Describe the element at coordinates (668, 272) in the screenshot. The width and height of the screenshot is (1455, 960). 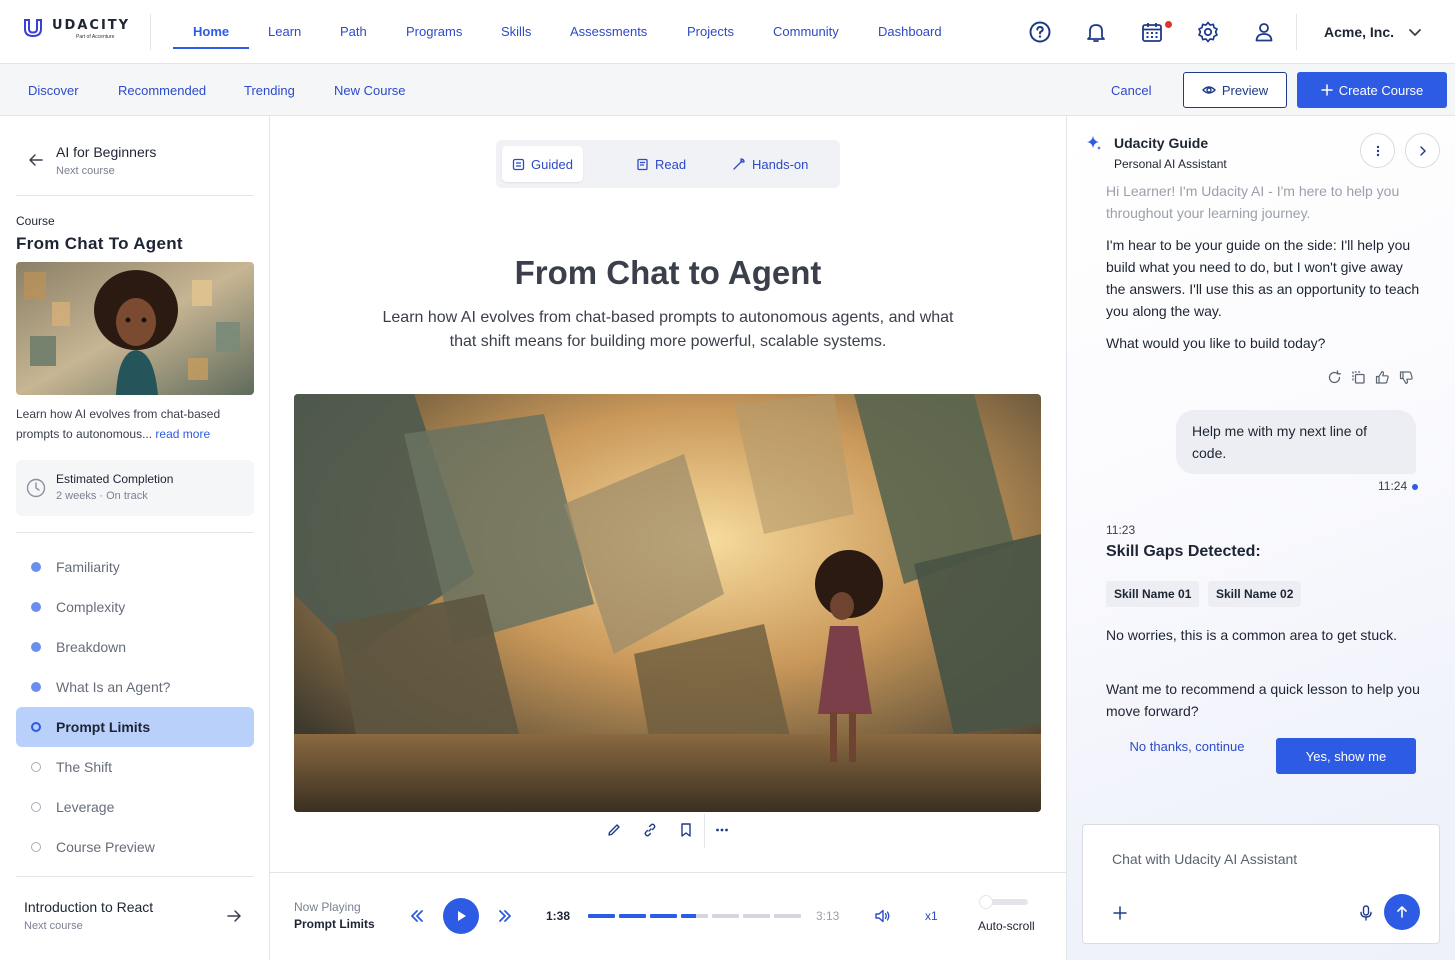
I see `lesson-title: From Chat to Agent` at that location.